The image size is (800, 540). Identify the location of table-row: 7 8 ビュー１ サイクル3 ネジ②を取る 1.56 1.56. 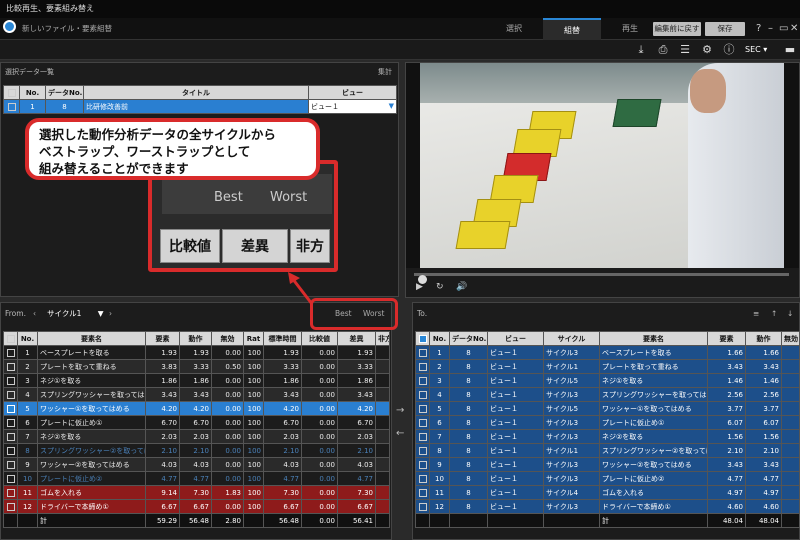
(607, 436).